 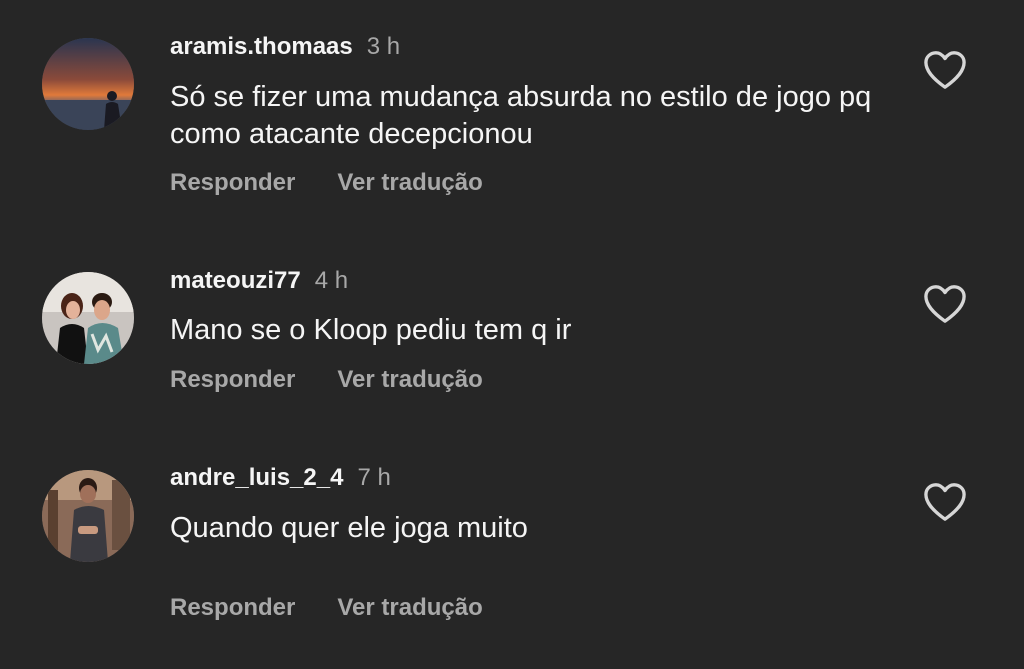 What do you see at coordinates (371, 330) in the screenshot?
I see `comment-text: Mano se o Kloop pediu tem q ir` at bounding box center [371, 330].